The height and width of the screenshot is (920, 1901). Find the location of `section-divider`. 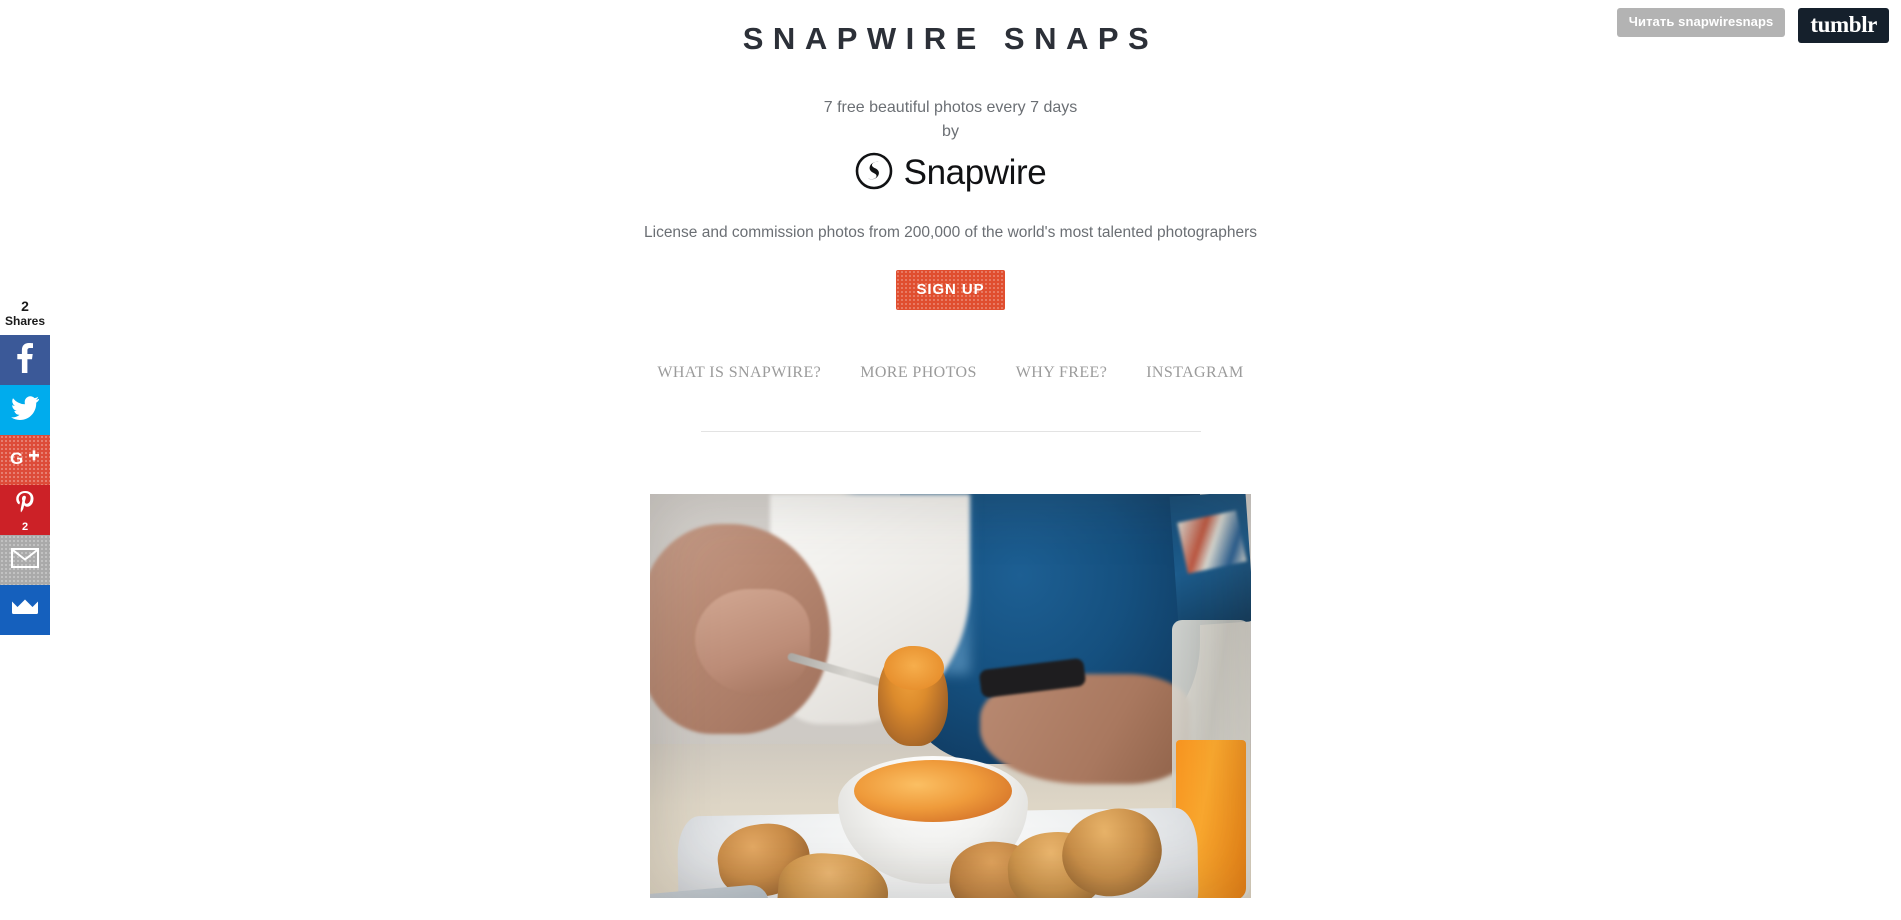

section-divider is located at coordinates (950, 431).